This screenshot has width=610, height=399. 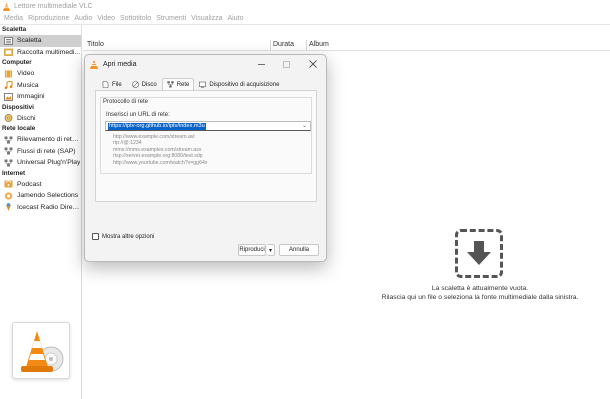 What do you see at coordinates (120, 64) in the screenshot?
I see `dialog-title: Apri media` at bounding box center [120, 64].